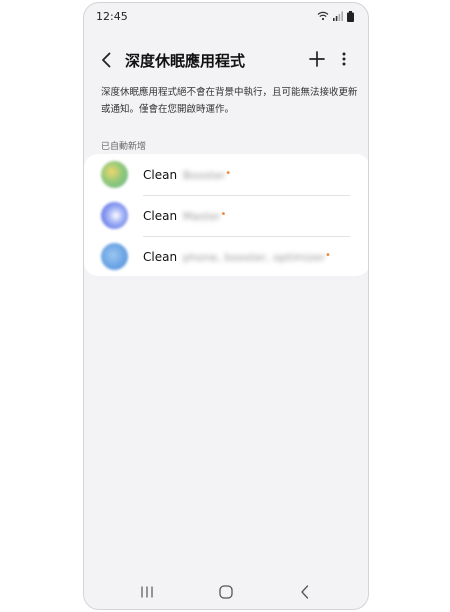  What do you see at coordinates (114, 174) in the screenshot?
I see `app-icon-green` at bounding box center [114, 174].